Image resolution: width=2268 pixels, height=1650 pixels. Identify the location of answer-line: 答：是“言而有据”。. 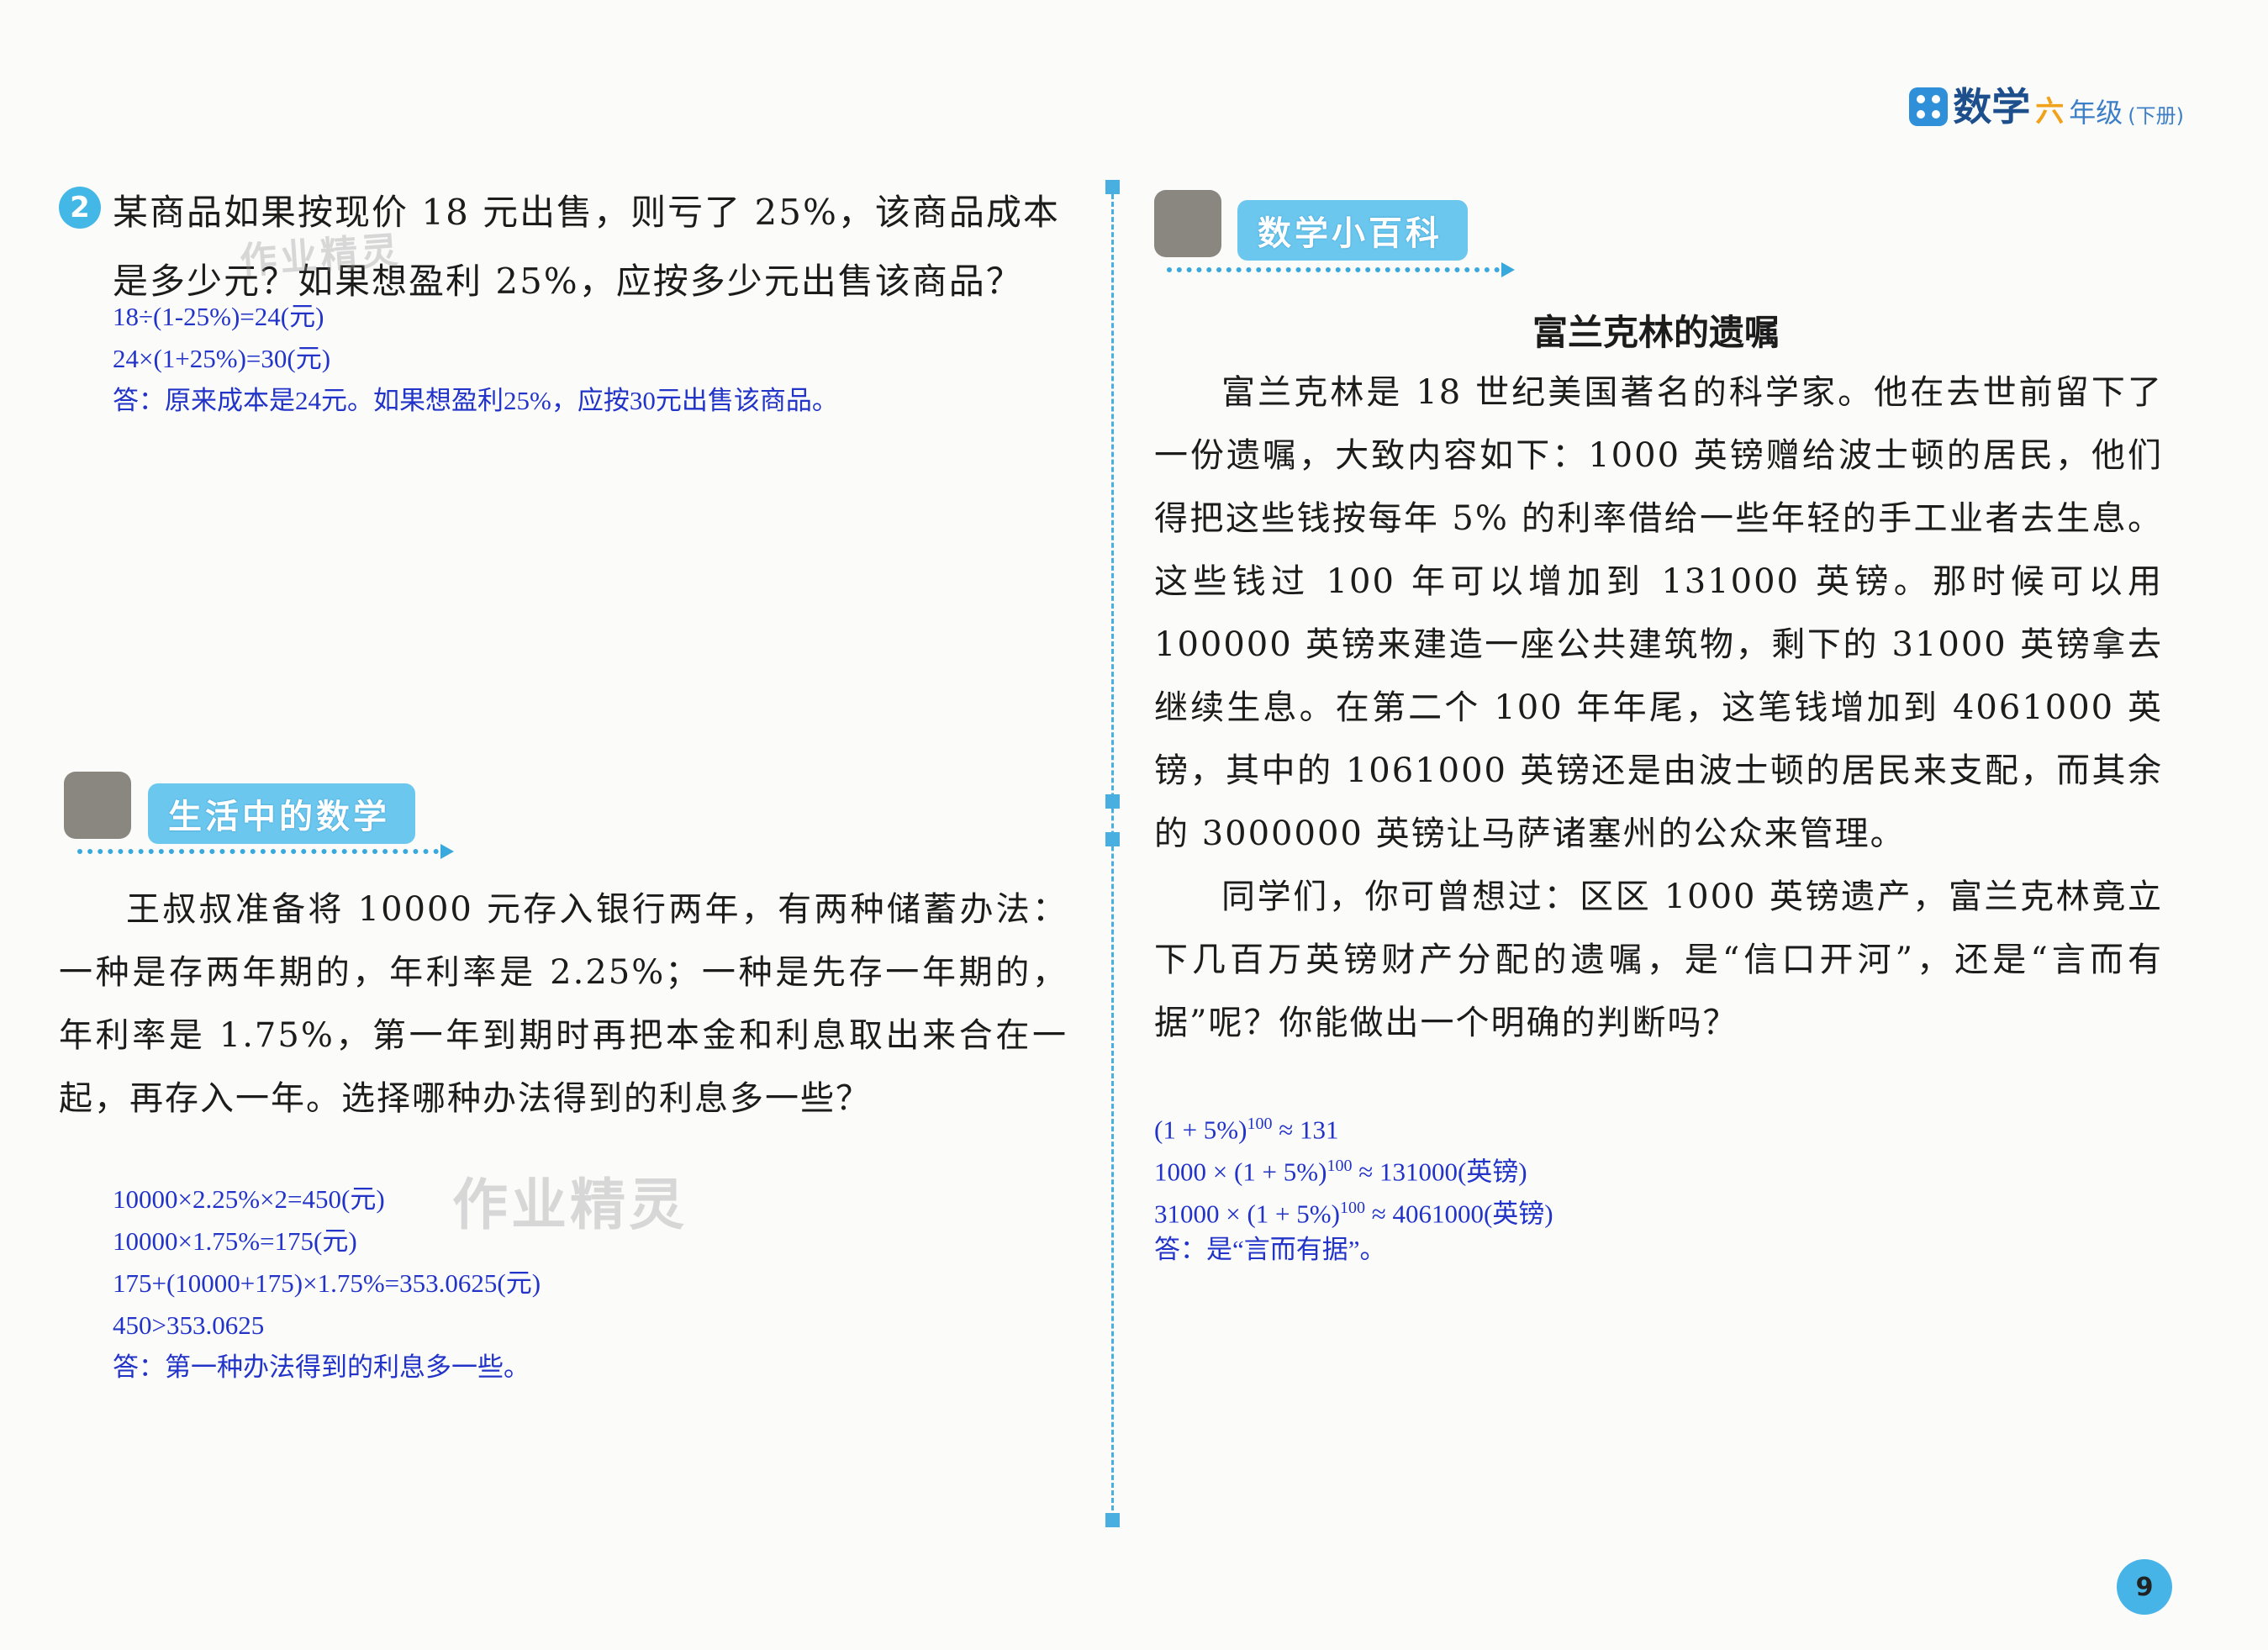
(1270, 1249).